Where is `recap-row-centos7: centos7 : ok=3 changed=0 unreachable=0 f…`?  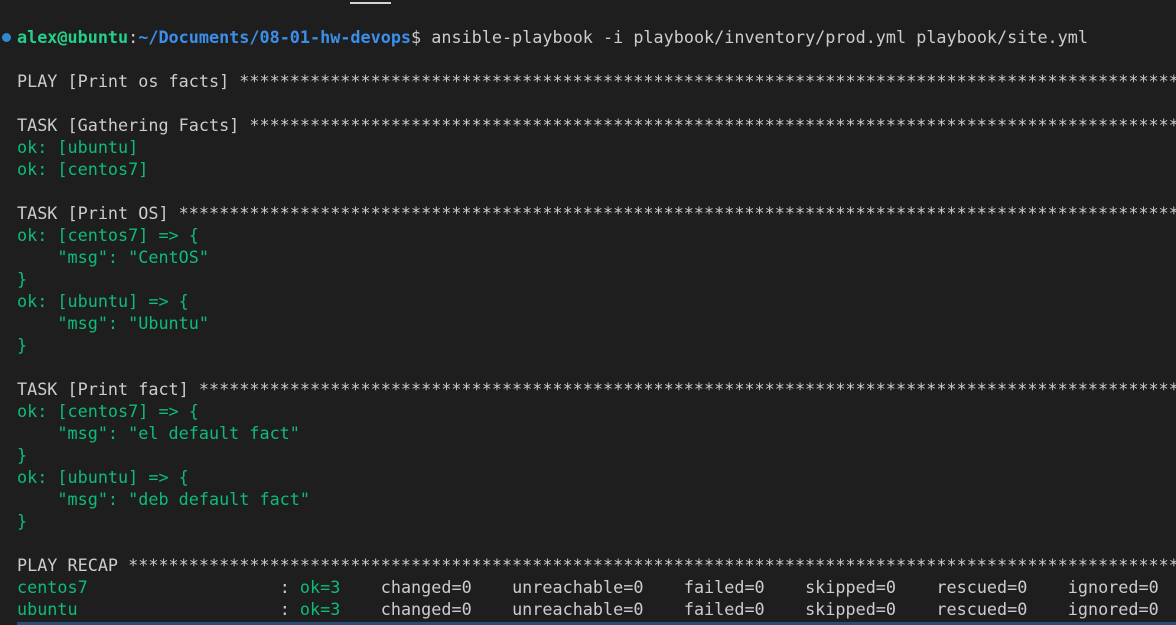 recap-row-centos7: centos7 : ok=3 changed=0 unreachable=0 f… is located at coordinates (588, 587).